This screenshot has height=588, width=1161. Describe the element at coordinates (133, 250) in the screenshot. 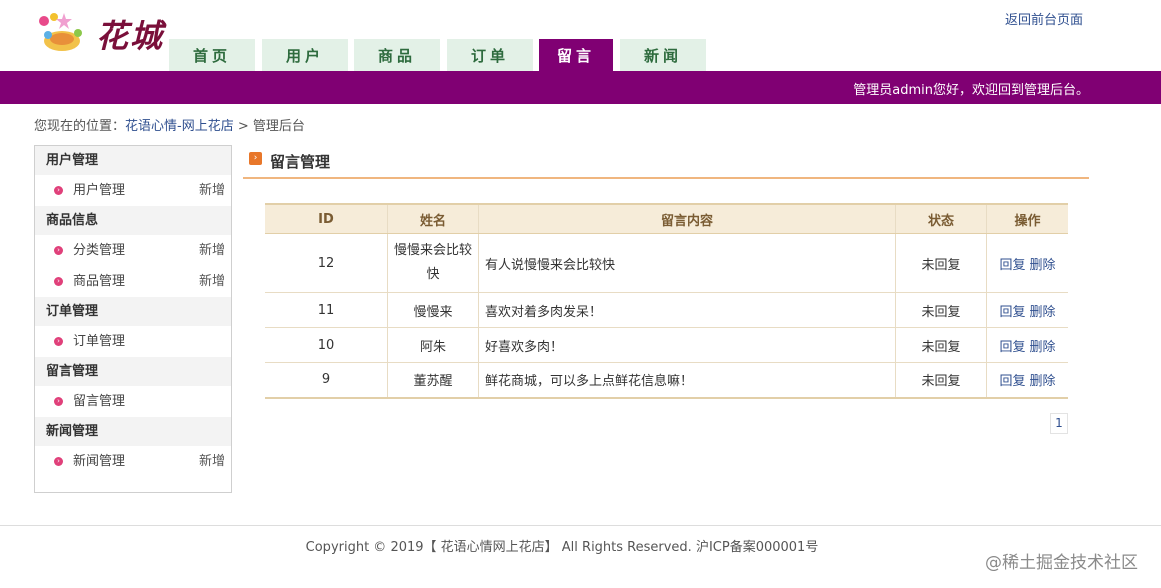

I see `sidebar-item-category-management: › 分类管理 新增` at that location.